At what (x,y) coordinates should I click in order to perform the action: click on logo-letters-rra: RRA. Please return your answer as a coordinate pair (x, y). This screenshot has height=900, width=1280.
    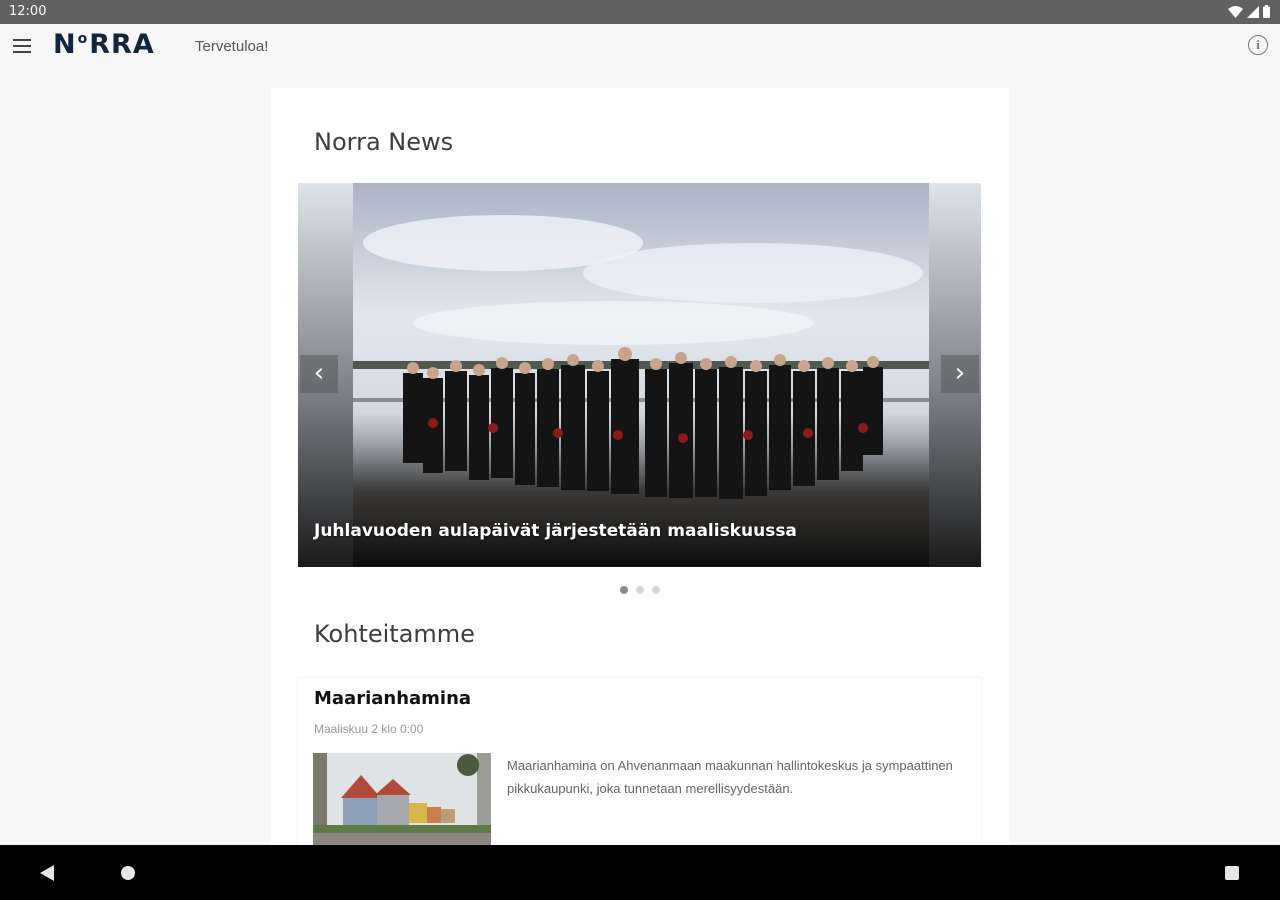
    Looking at the image, I should click on (122, 44).